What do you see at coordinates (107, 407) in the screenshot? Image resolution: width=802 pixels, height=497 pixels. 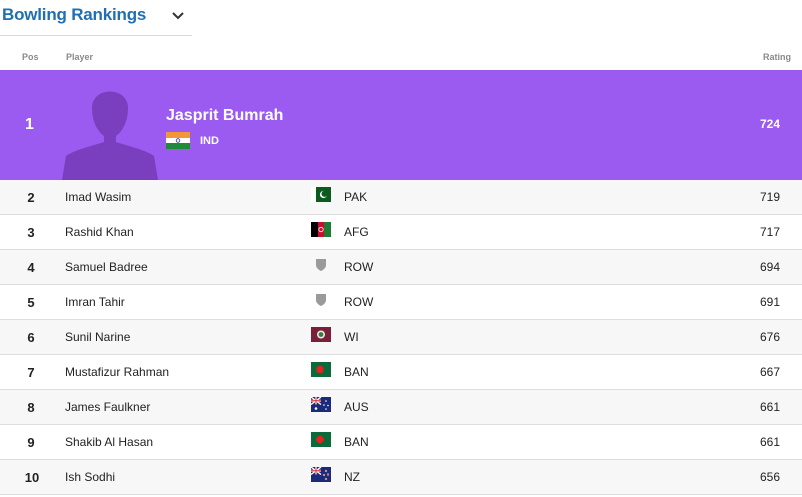 I see `player-name: James Faulkner` at bounding box center [107, 407].